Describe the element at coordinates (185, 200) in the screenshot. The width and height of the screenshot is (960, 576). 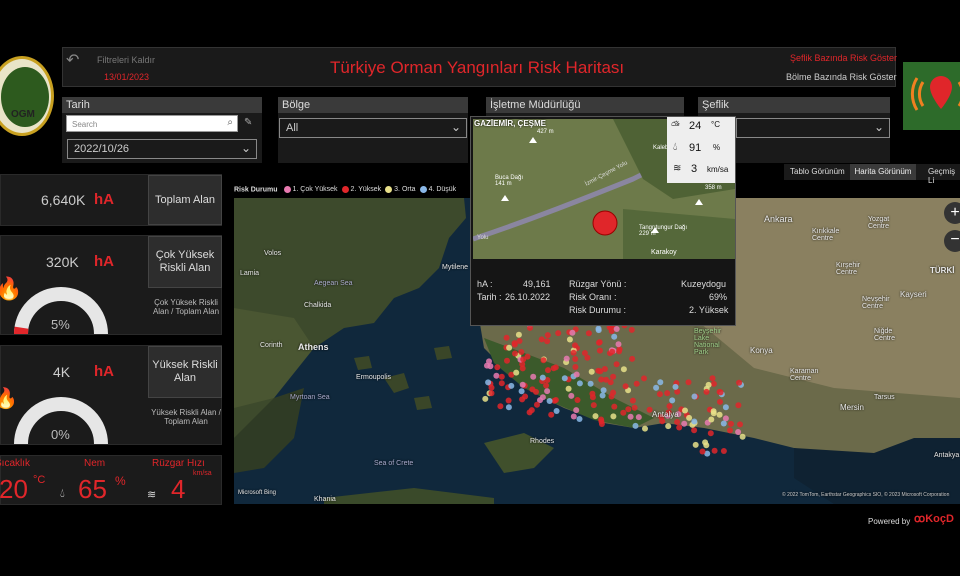
I see `toplam-alan-button: Toplam Alan` at that location.